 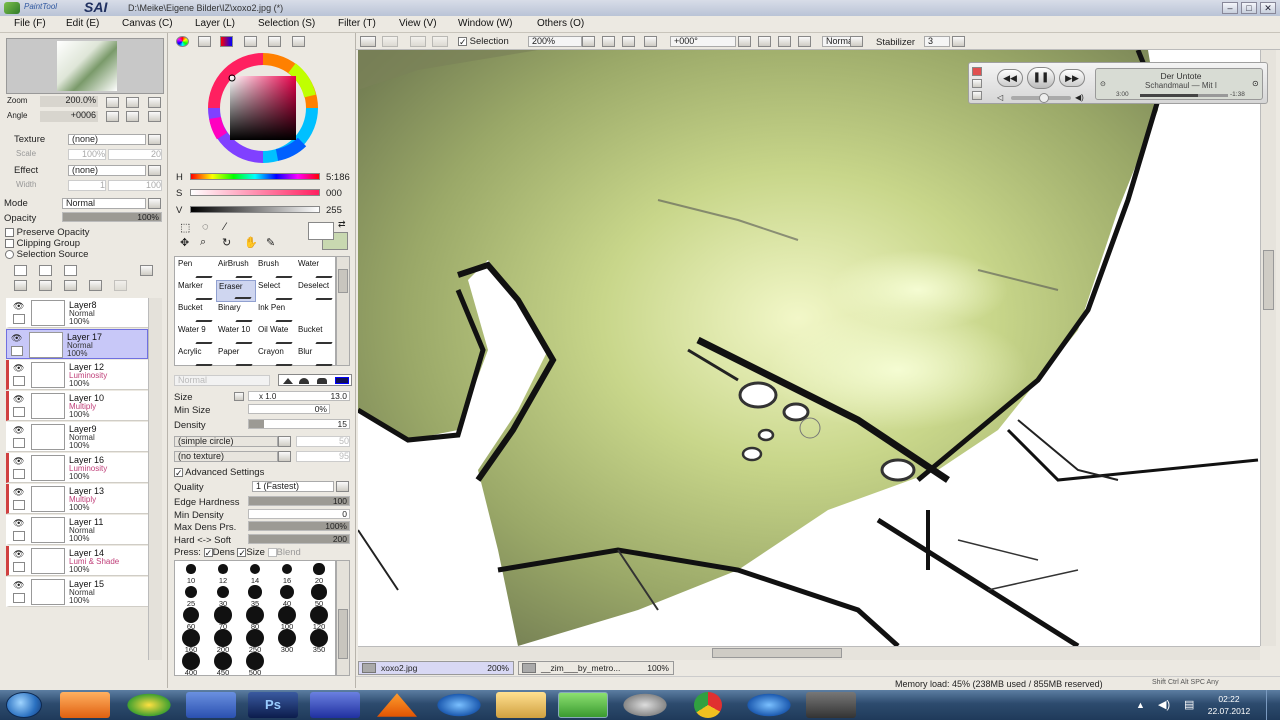 I want to click on minimize-button: –, so click(x=1230, y=8).